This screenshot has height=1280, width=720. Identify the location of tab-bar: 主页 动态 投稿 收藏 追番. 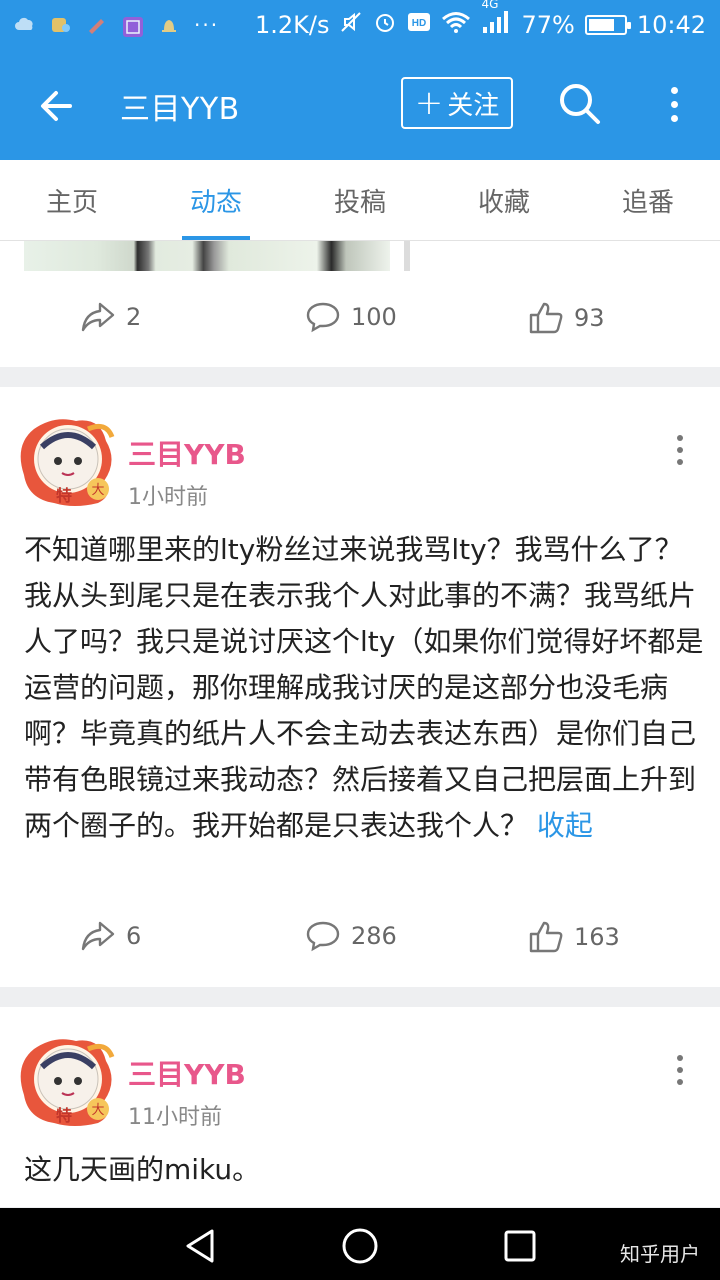
(360, 200).